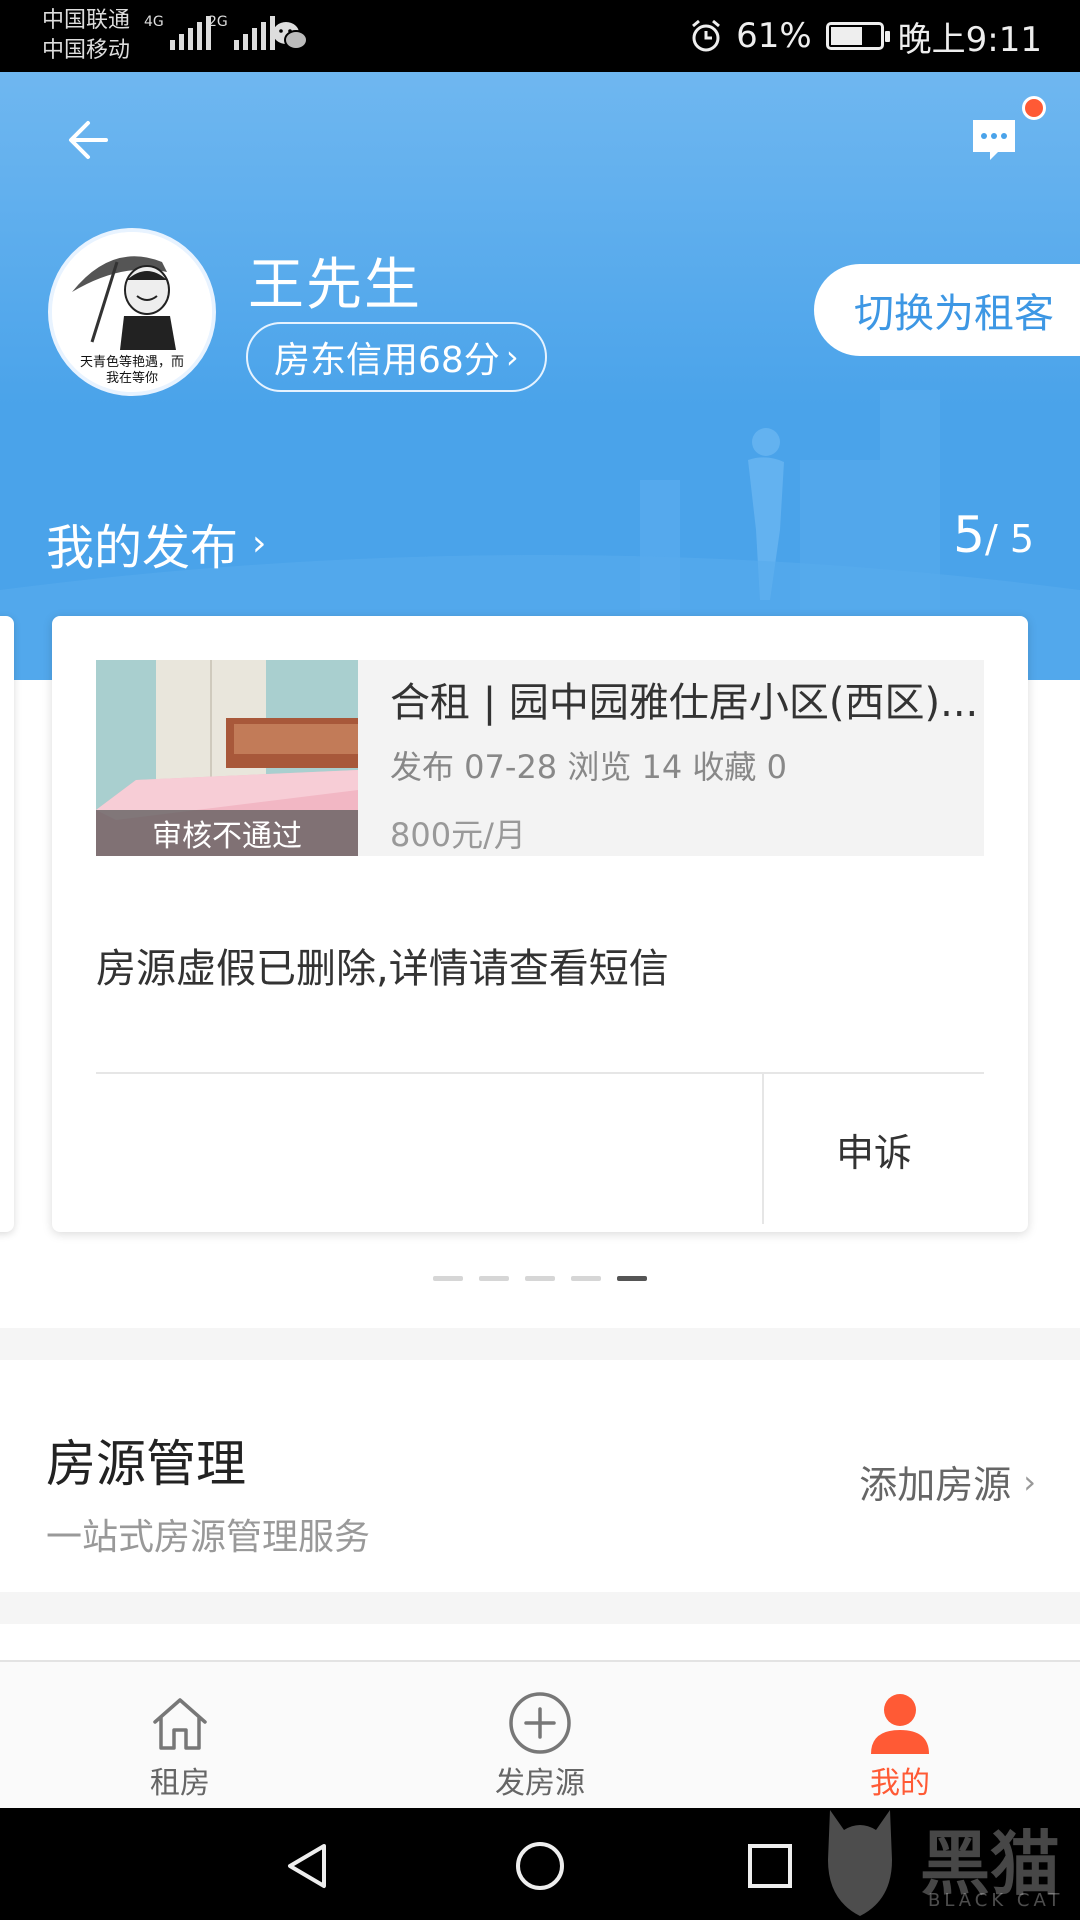 The width and height of the screenshot is (1080, 1920). I want to click on signal-icon: 2G, so click(241, 32).